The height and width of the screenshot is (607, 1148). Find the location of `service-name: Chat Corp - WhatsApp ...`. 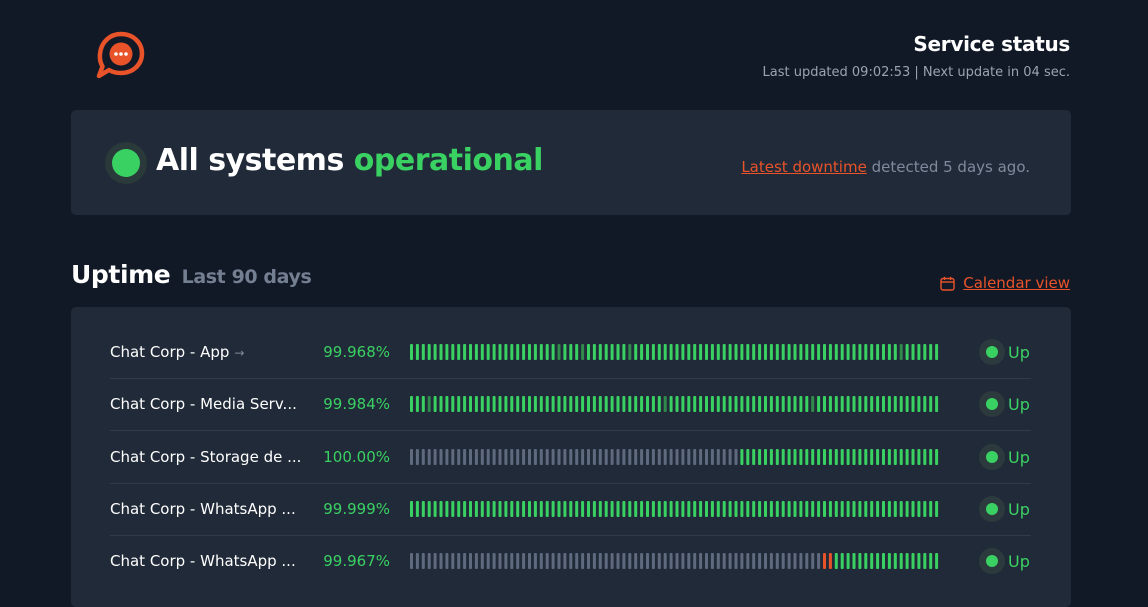

service-name: Chat Corp - WhatsApp ... is located at coordinates (210, 509).